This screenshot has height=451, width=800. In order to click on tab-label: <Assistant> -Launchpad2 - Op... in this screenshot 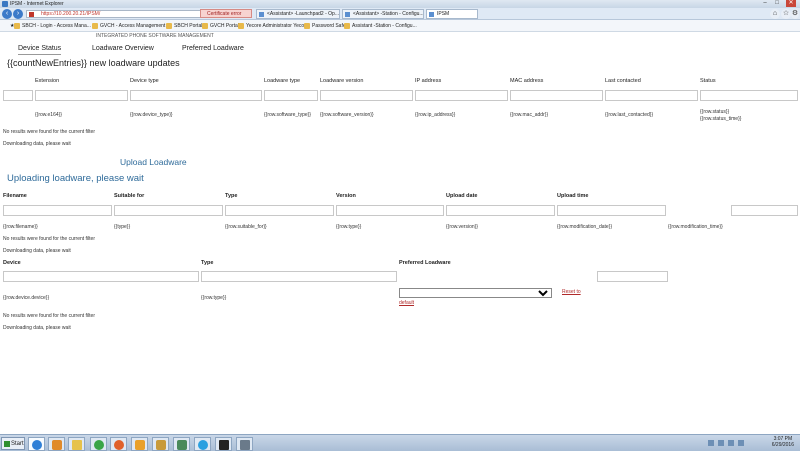, I will do `click(303, 14)`.